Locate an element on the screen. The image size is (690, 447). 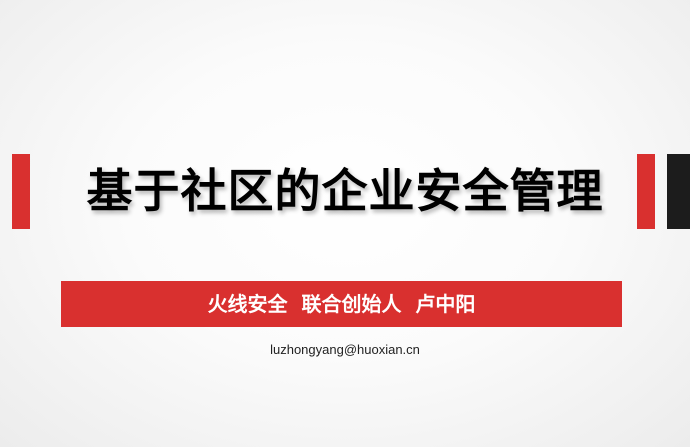
slide-title: 基于社区的企业安全管理 is located at coordinates (345, 191).